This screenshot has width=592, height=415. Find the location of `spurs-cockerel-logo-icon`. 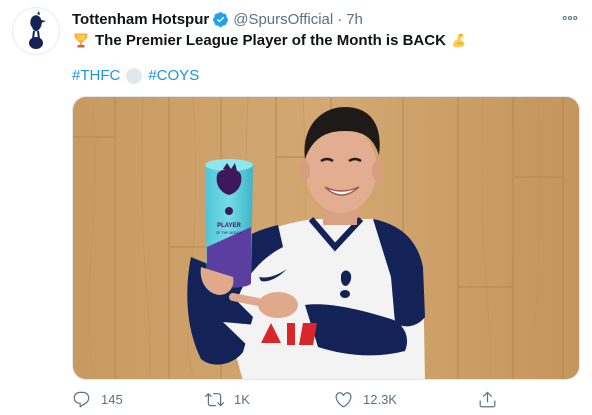

spurs-cockerel-logo-icon is located at coordinates (37, 30).